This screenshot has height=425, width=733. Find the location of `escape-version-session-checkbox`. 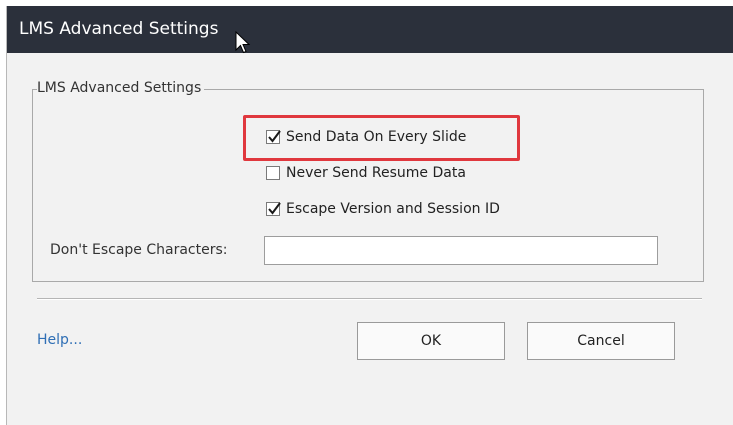

escape-version-session-checkbox is located at coordinates (273, 209).